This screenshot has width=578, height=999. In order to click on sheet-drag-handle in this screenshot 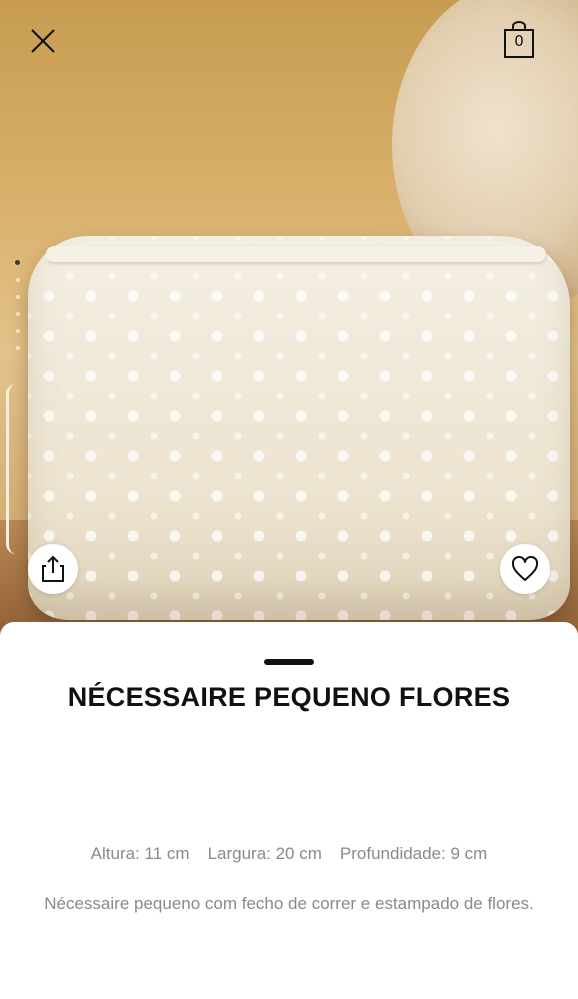, I will do `click(289, 662)`.